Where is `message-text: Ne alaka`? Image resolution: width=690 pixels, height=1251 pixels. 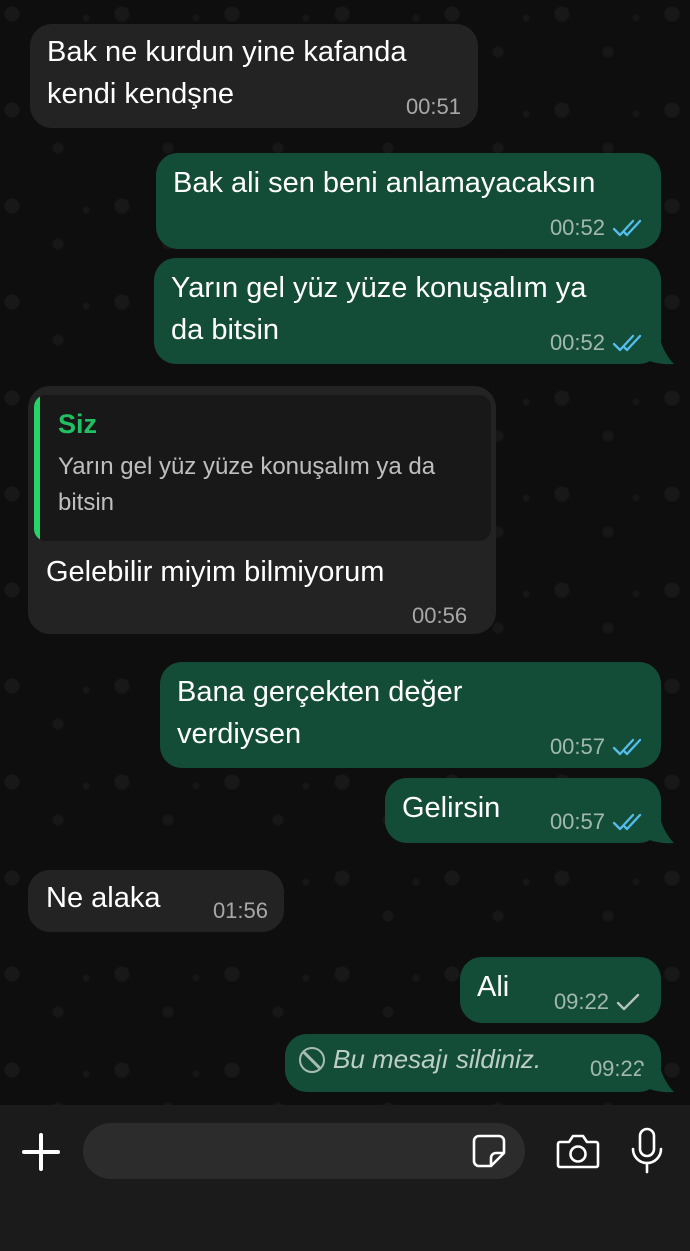
message-text: Ne alaka is located at coordinates (103, 898).